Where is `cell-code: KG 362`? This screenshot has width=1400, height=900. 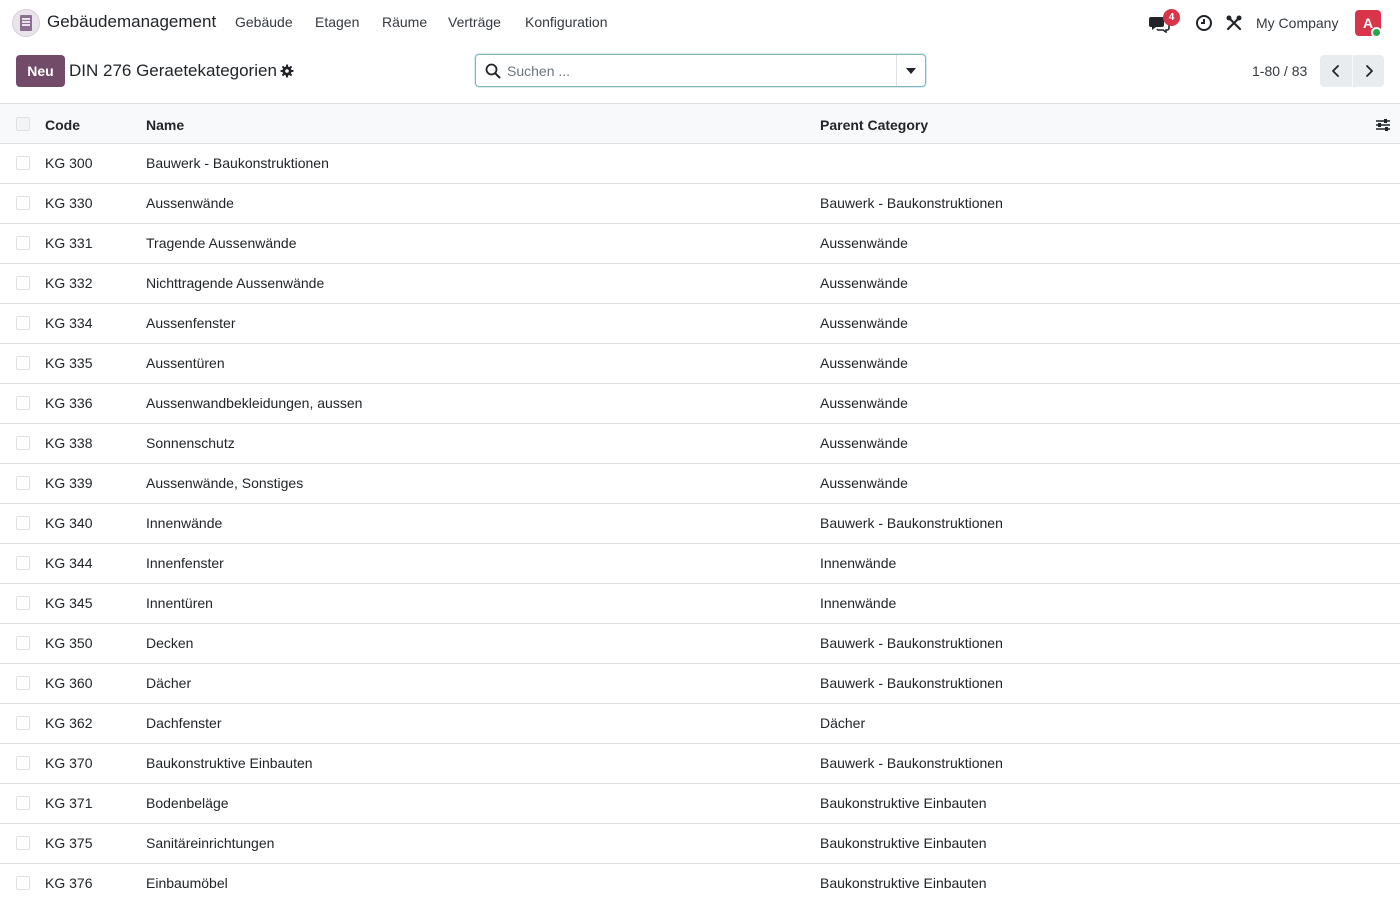
cell-code: KG 362 is located at coordinates (69, 723).